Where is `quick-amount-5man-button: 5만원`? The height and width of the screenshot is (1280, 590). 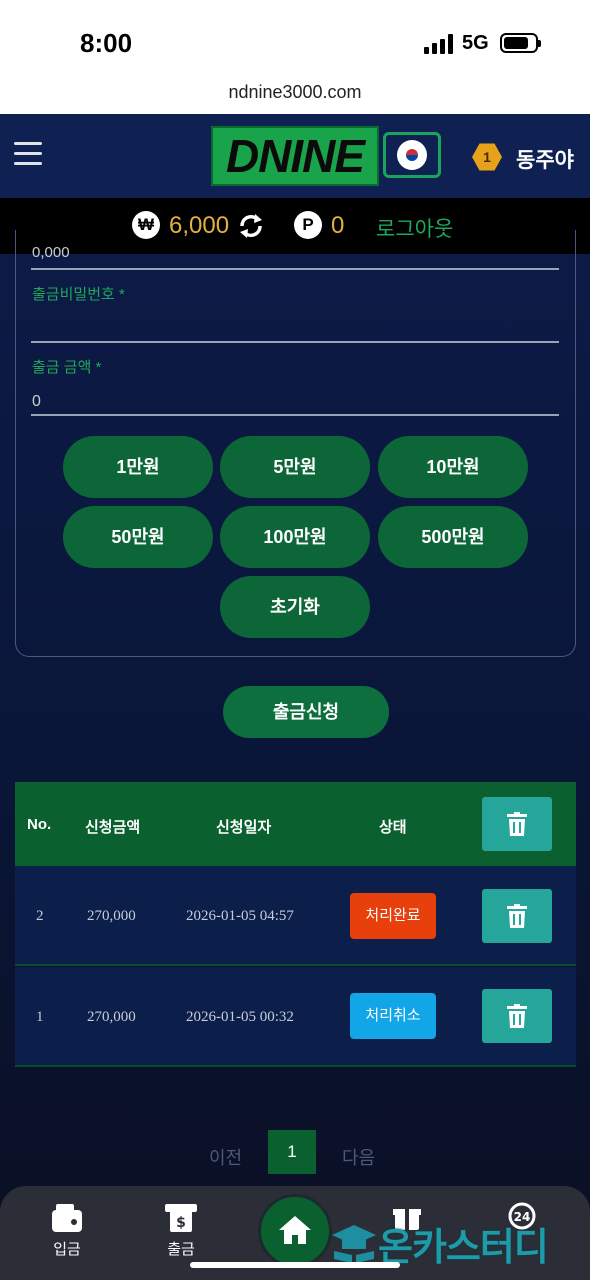 quick-amount-5man-button: 5만원 is located at coordinates (295, 467).